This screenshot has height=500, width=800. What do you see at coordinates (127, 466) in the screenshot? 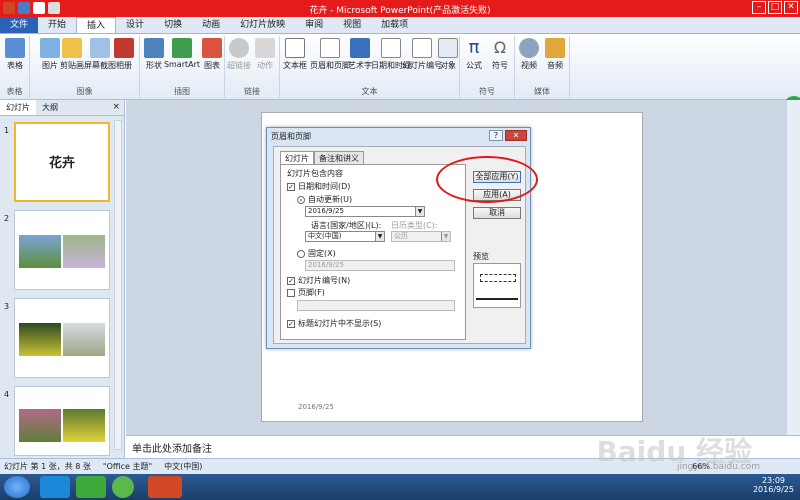
I see `theme-status: "Office 主题"` at bounding box center [127, 466].